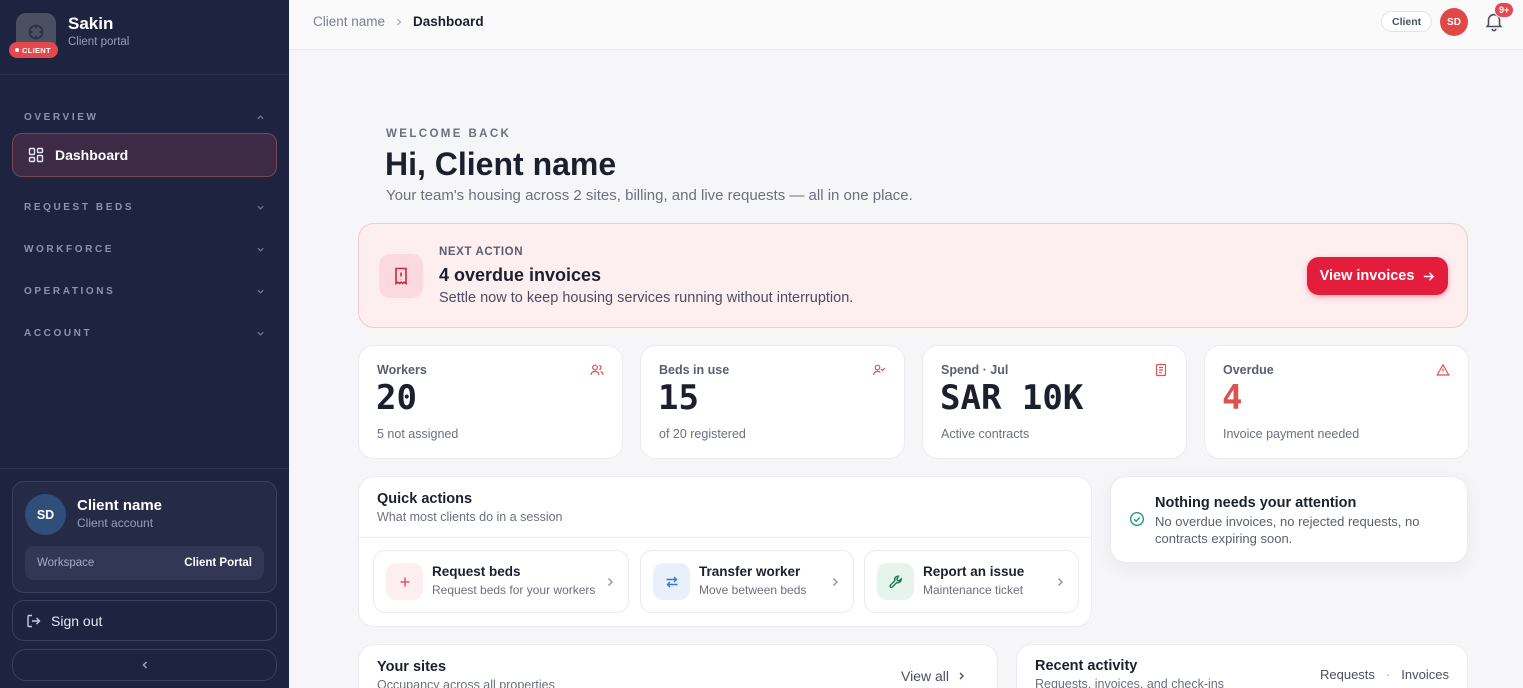  I want to click on grid-icon, so click(36, 155).